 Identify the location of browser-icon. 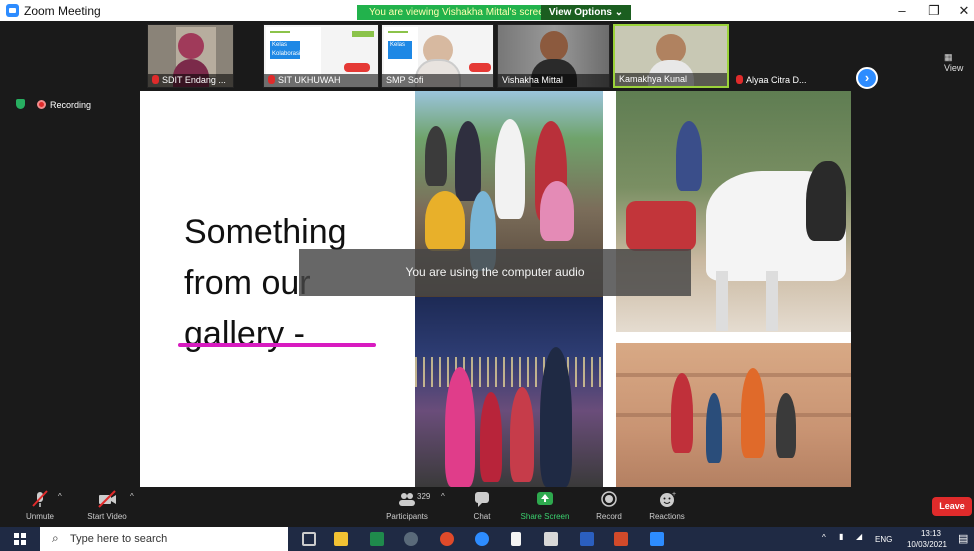
(482, 539).